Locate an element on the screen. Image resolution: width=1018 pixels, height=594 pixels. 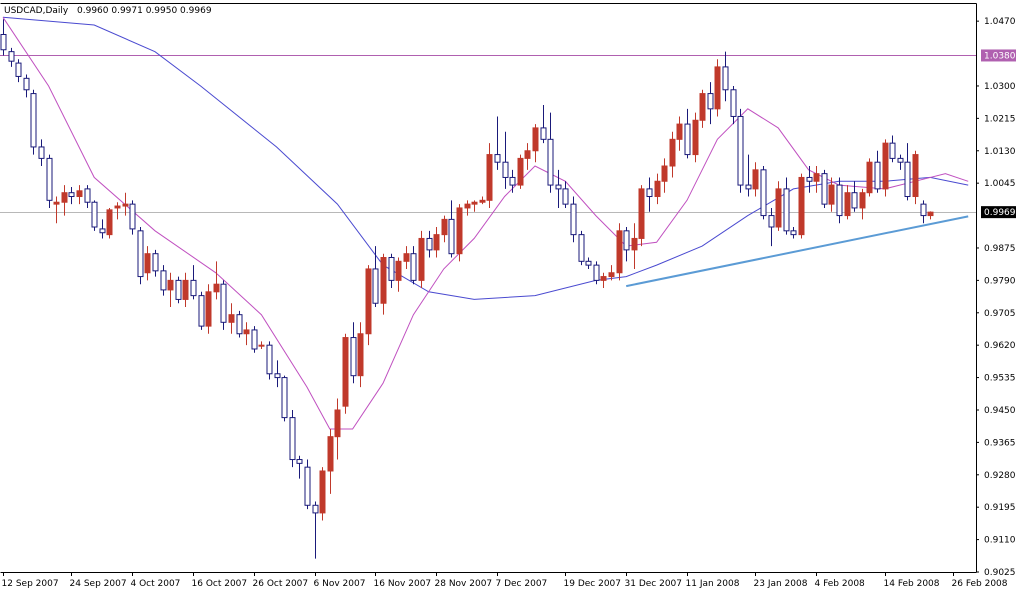
x-tick-label: 12 Sep 2007 is located at coordinates (30, 584).